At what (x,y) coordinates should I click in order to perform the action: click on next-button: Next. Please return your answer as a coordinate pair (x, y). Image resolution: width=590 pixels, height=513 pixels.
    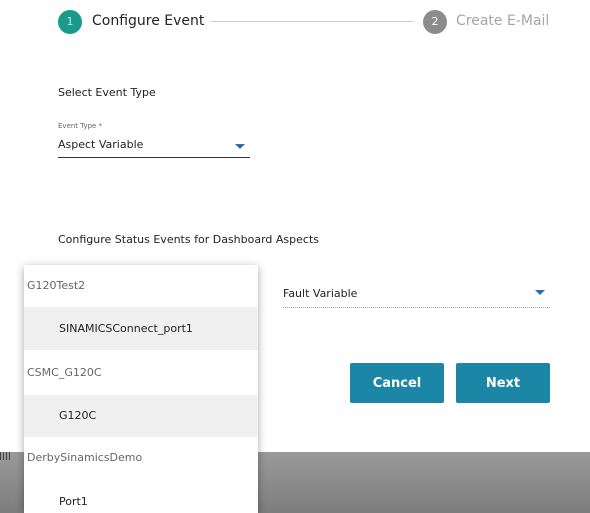
    Looking at the image, I should click on (503, 383).